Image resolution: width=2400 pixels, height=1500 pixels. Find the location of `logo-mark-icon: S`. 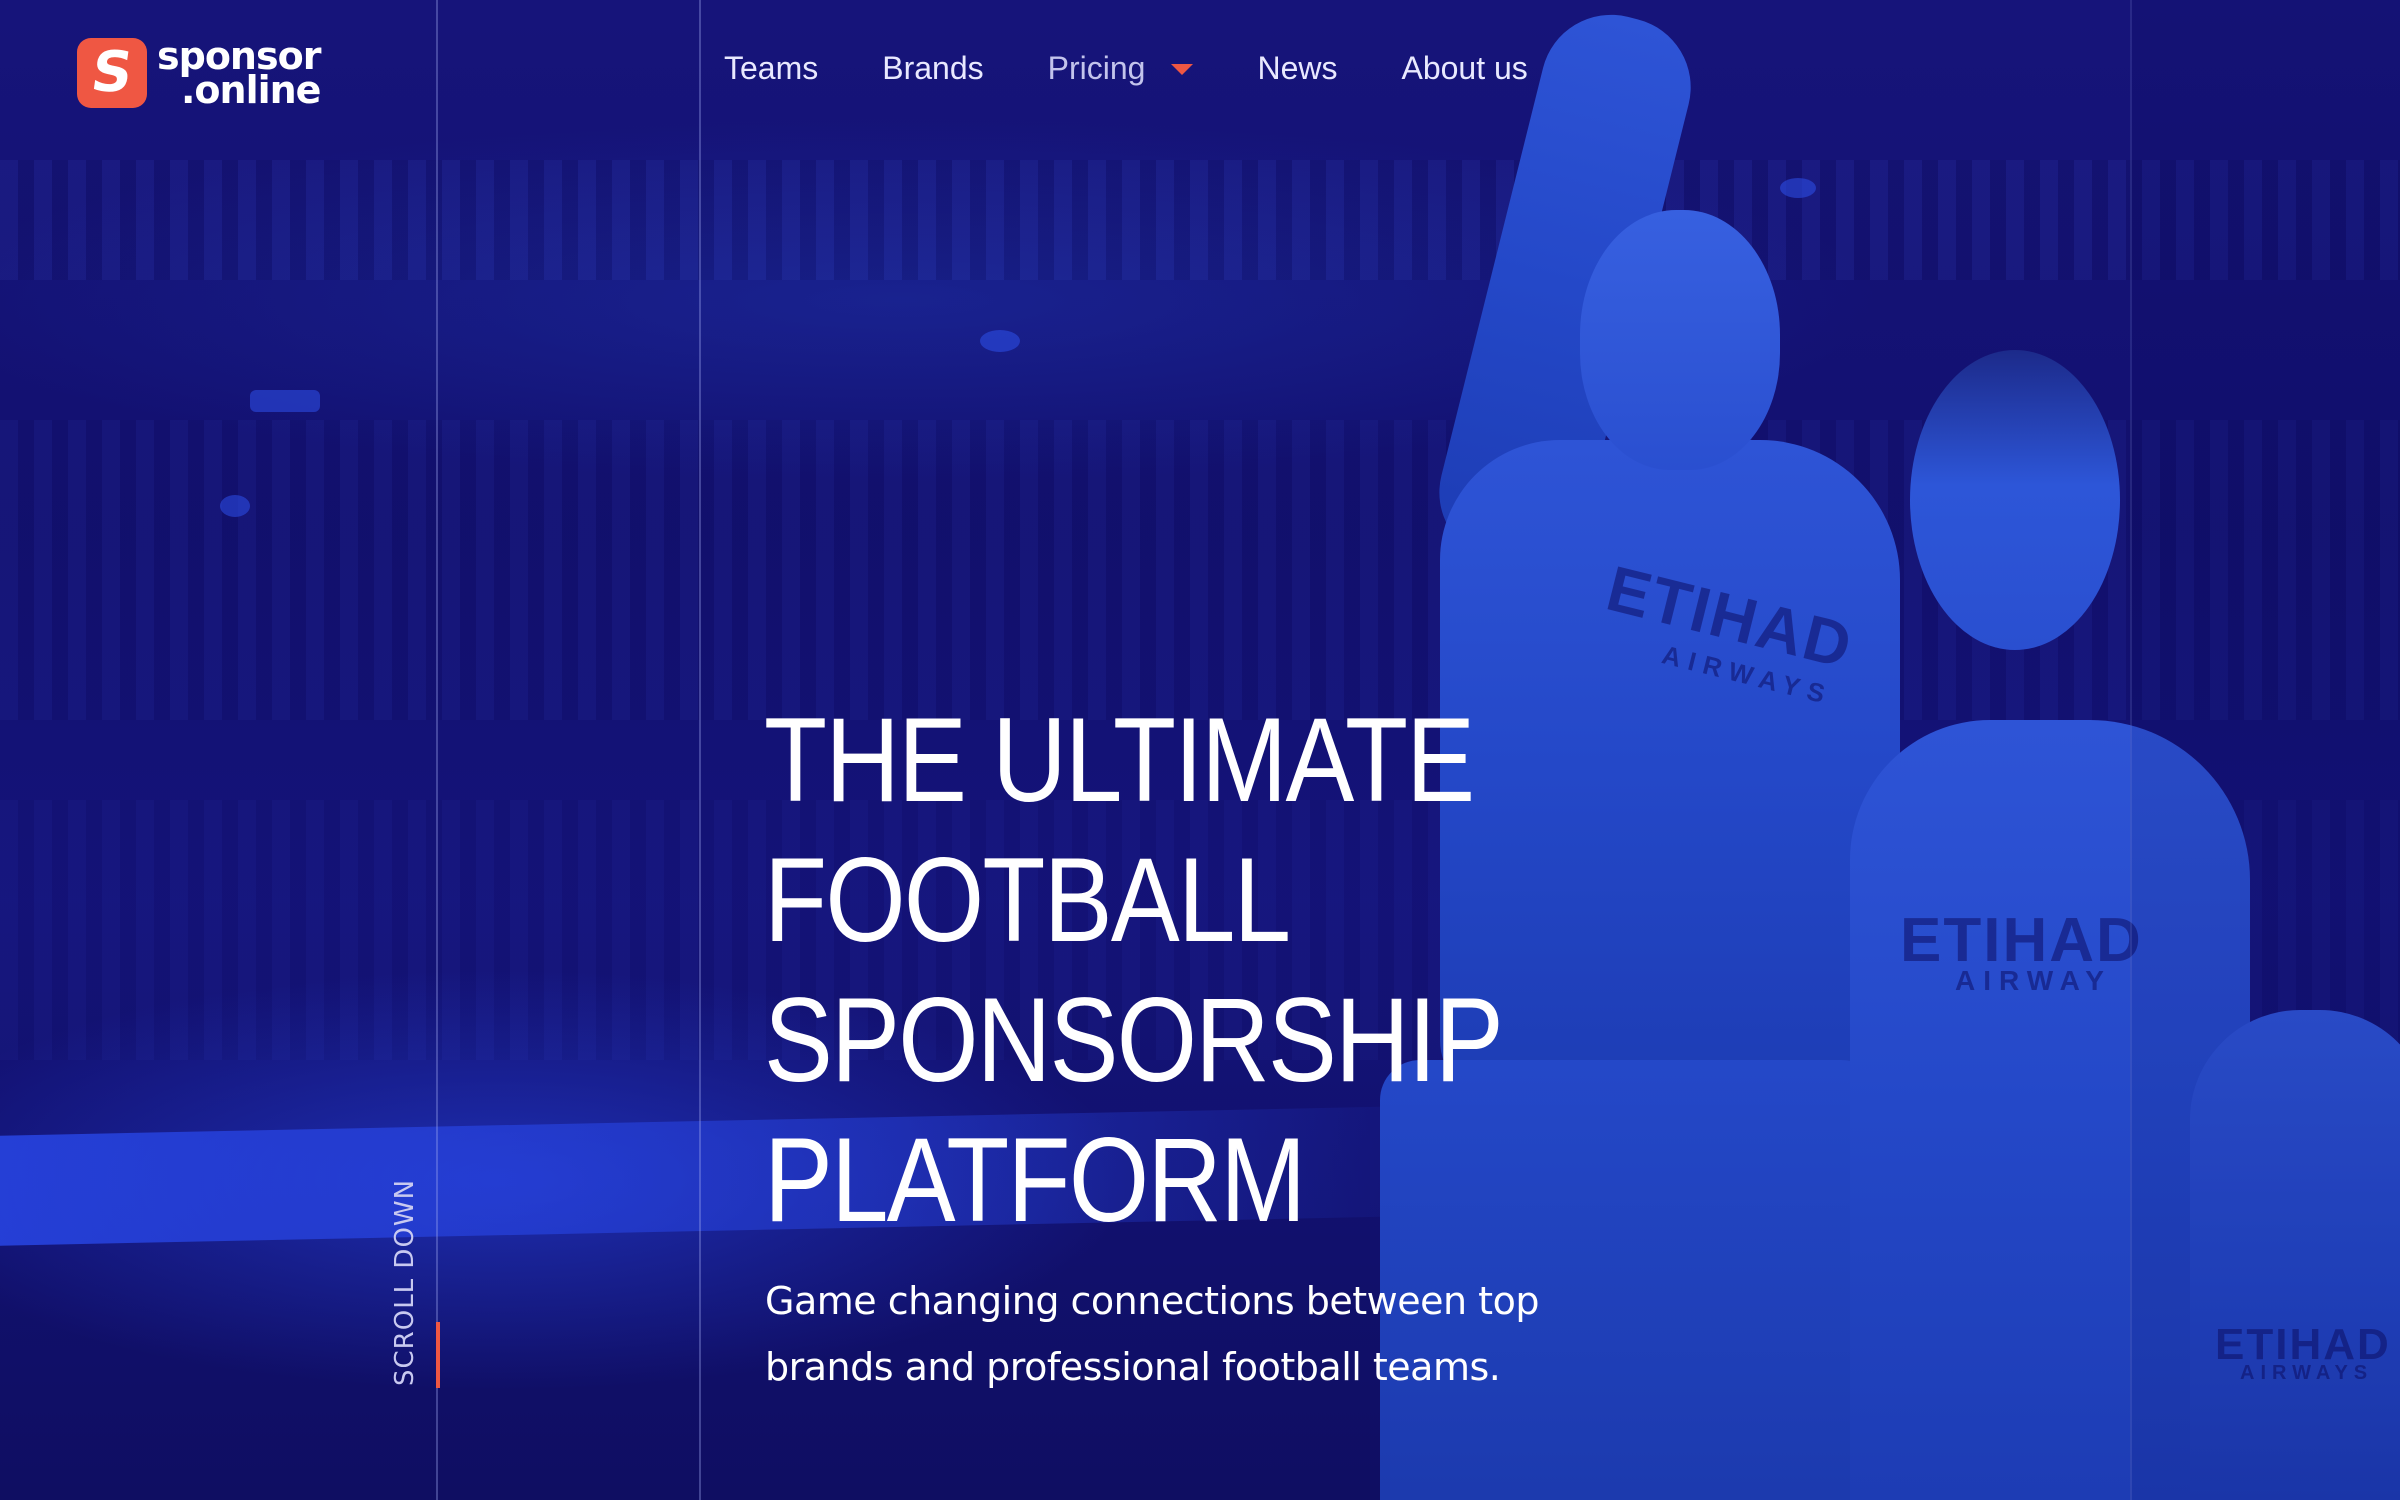

logo-mark-icon: S is located at coordinates (112, 73).